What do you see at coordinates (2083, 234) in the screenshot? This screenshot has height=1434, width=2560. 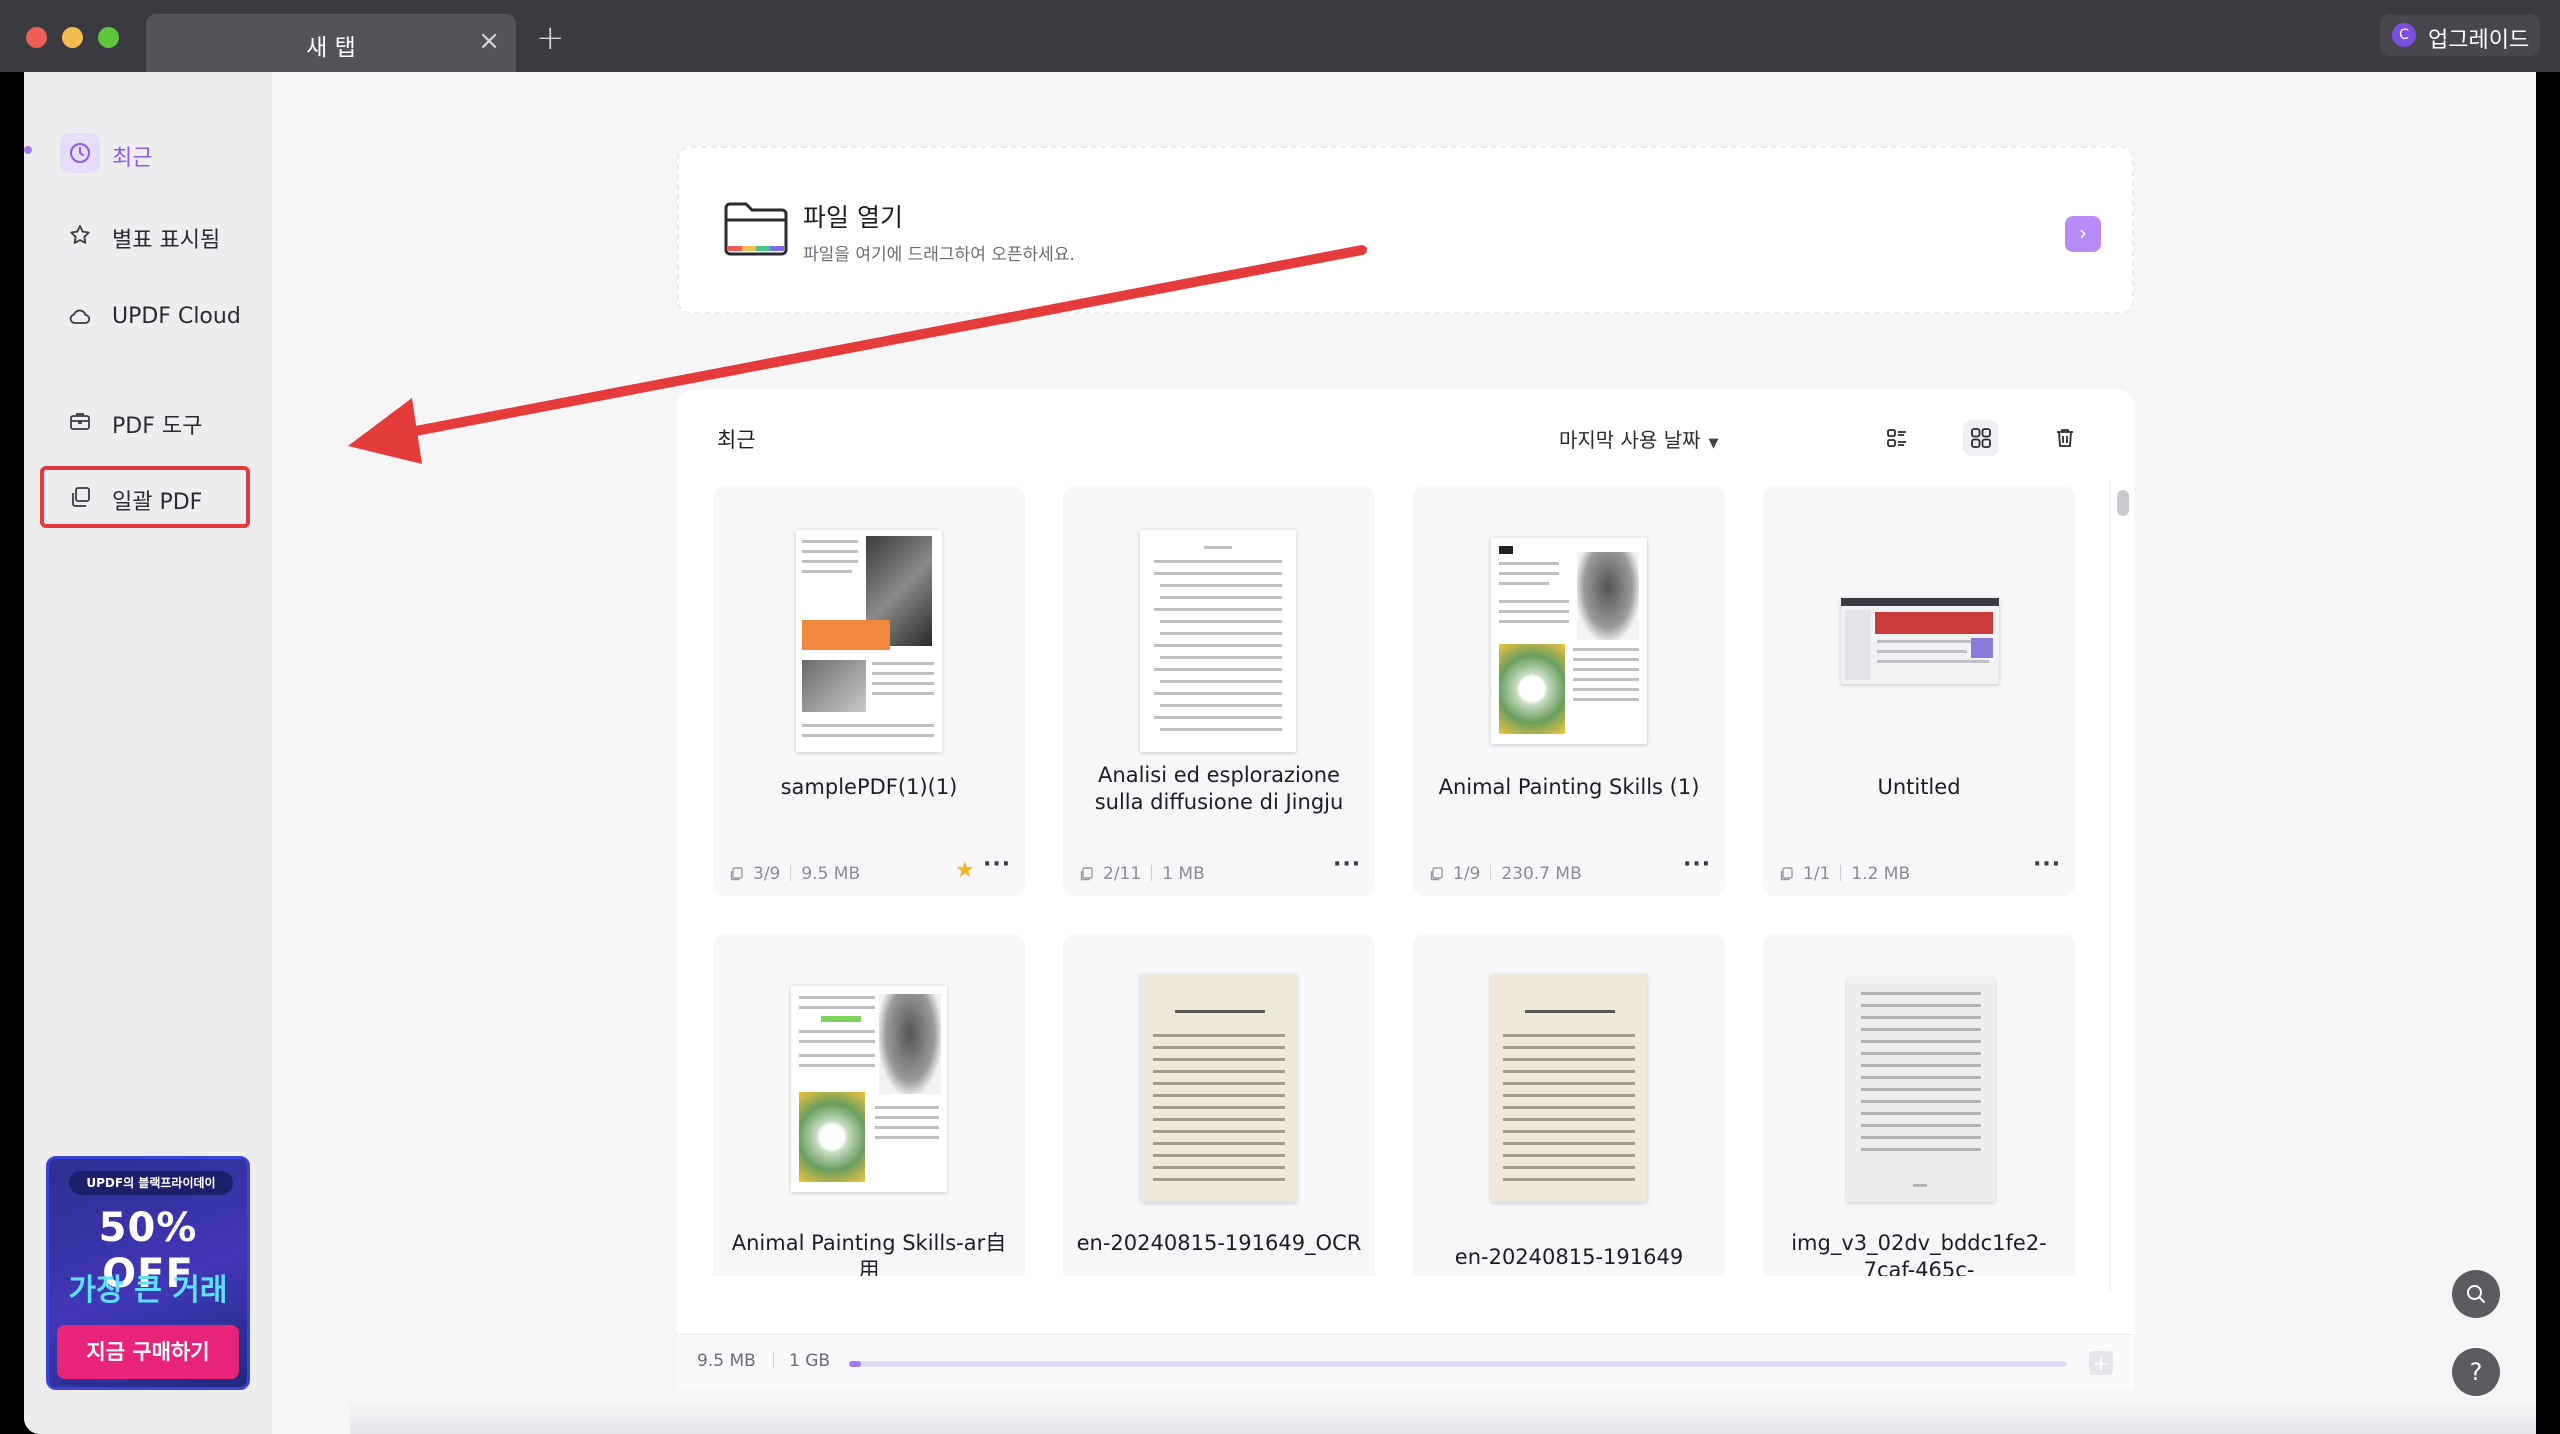 I see `open-file-arrow-button: ›` at bounding box center [2083, 234].